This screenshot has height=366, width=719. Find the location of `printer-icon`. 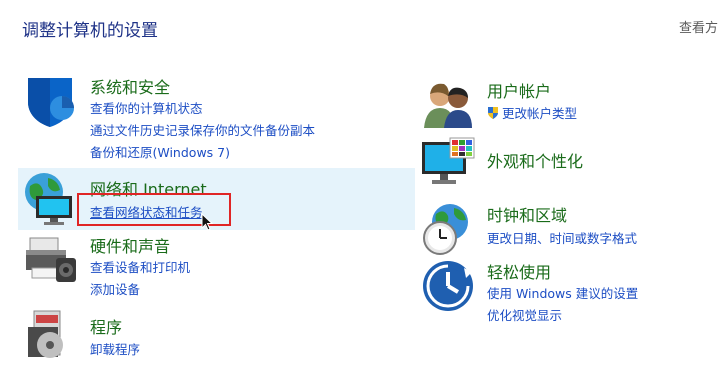

printer-icon is located at coordinates (50, 260).